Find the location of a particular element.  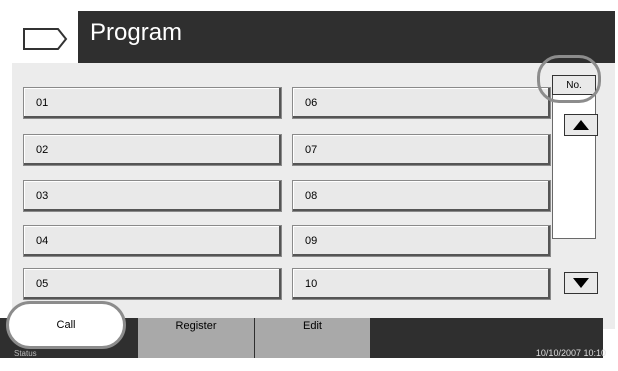

tab-edit: Edit is located at coordinates (313, 338).